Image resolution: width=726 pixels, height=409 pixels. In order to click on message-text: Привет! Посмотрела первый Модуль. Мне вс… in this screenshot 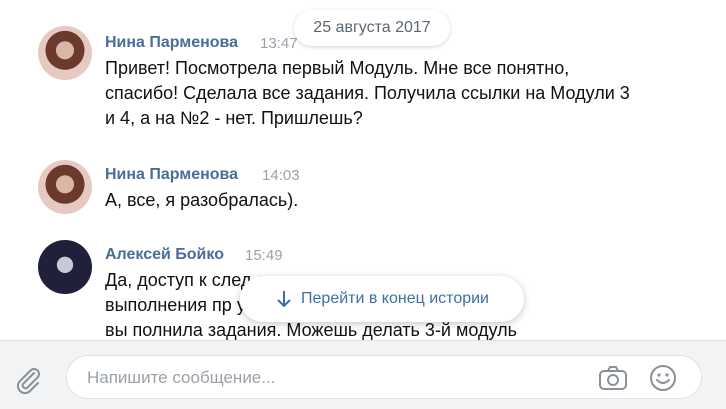, I will do `click(367, 93)`.